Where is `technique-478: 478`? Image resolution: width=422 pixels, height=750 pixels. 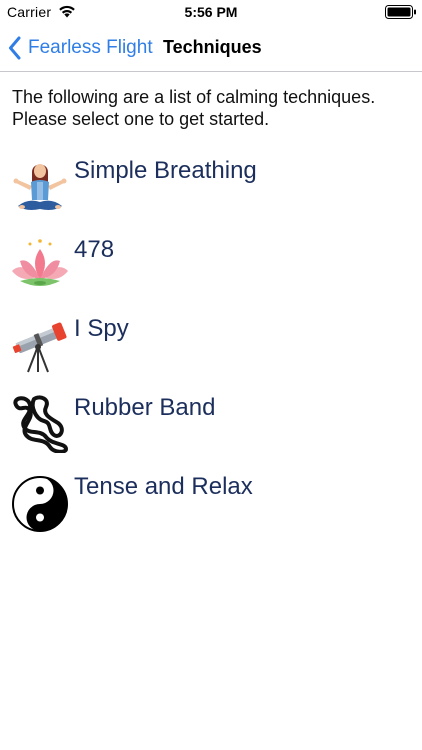
technique-478: 478 is located at coordinates (210, 263).